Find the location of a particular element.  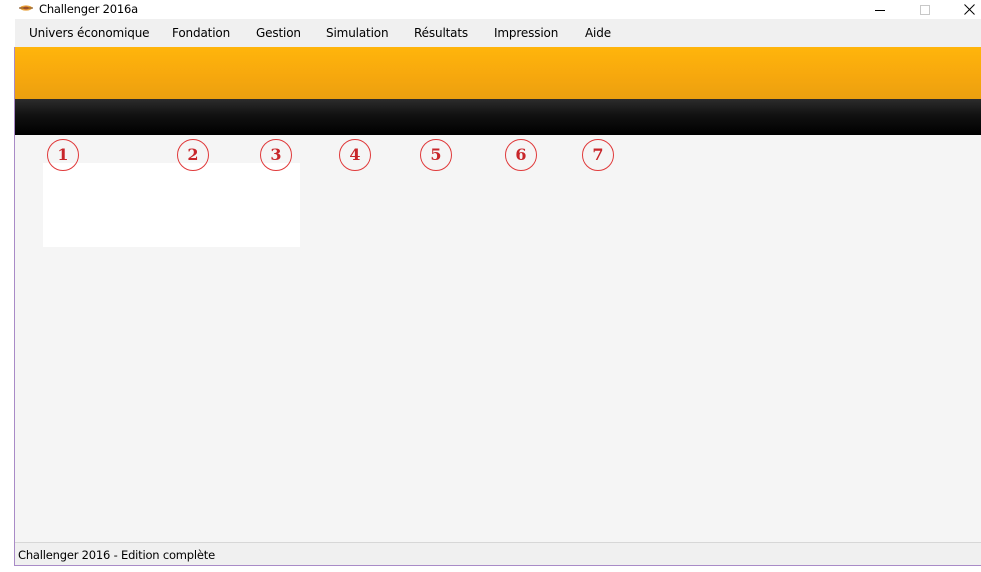

menu-resultats: Résultats is located at coordinates (441, 33).